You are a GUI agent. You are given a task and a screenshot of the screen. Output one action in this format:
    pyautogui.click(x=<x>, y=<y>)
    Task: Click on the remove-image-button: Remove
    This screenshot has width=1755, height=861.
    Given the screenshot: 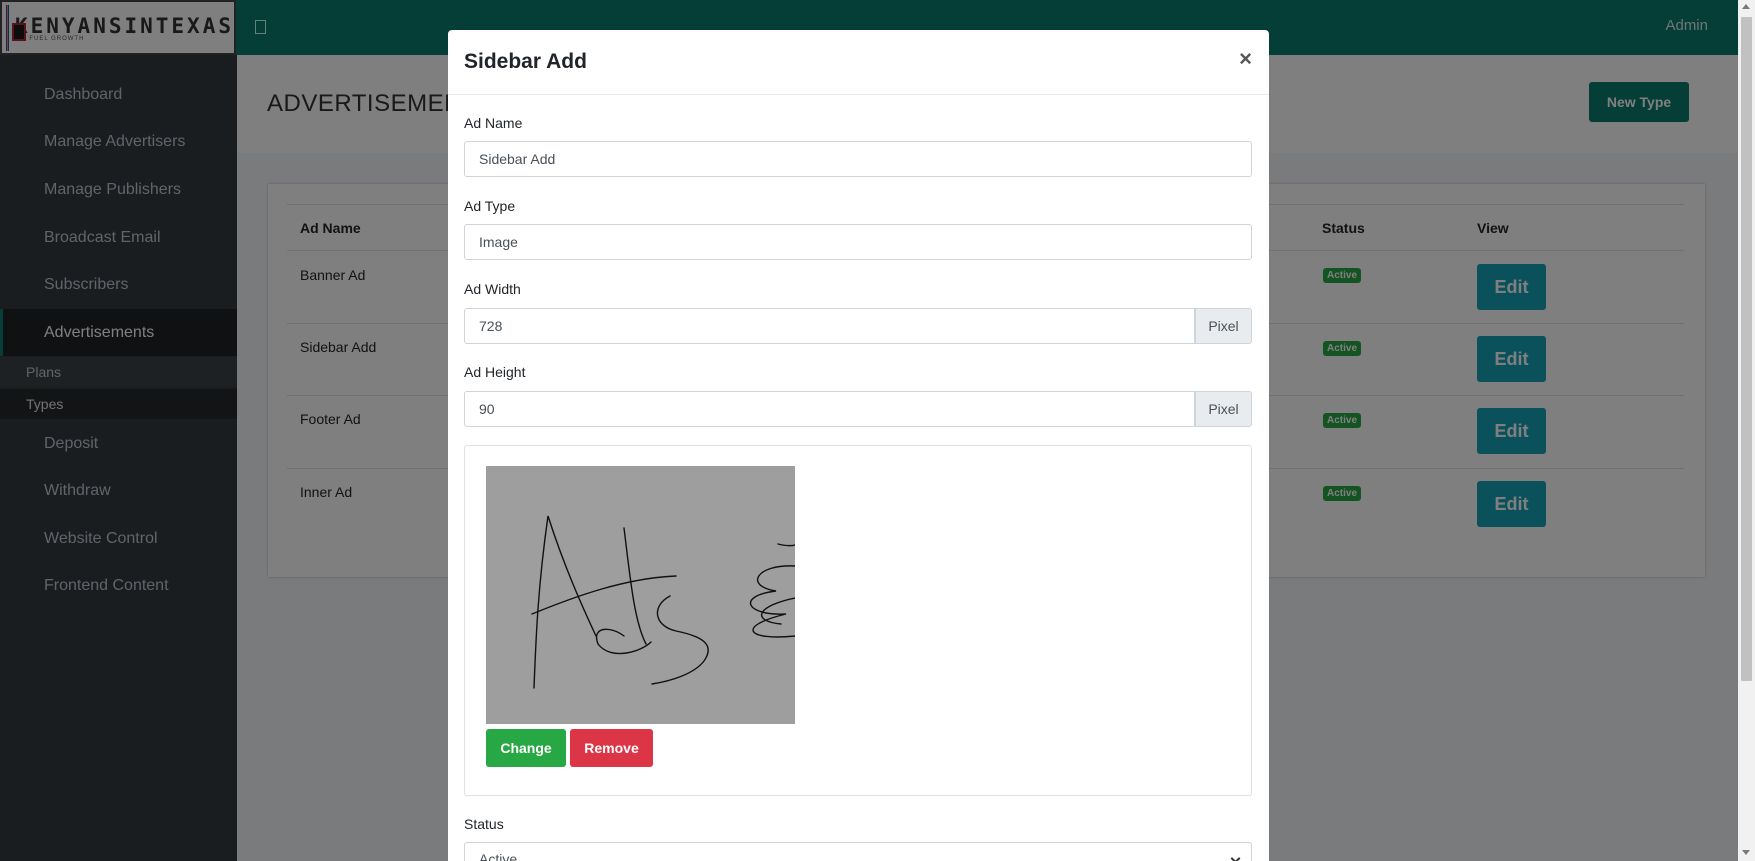 What is the action you would take?
    pyautogui.click(x=611, y=748)
    